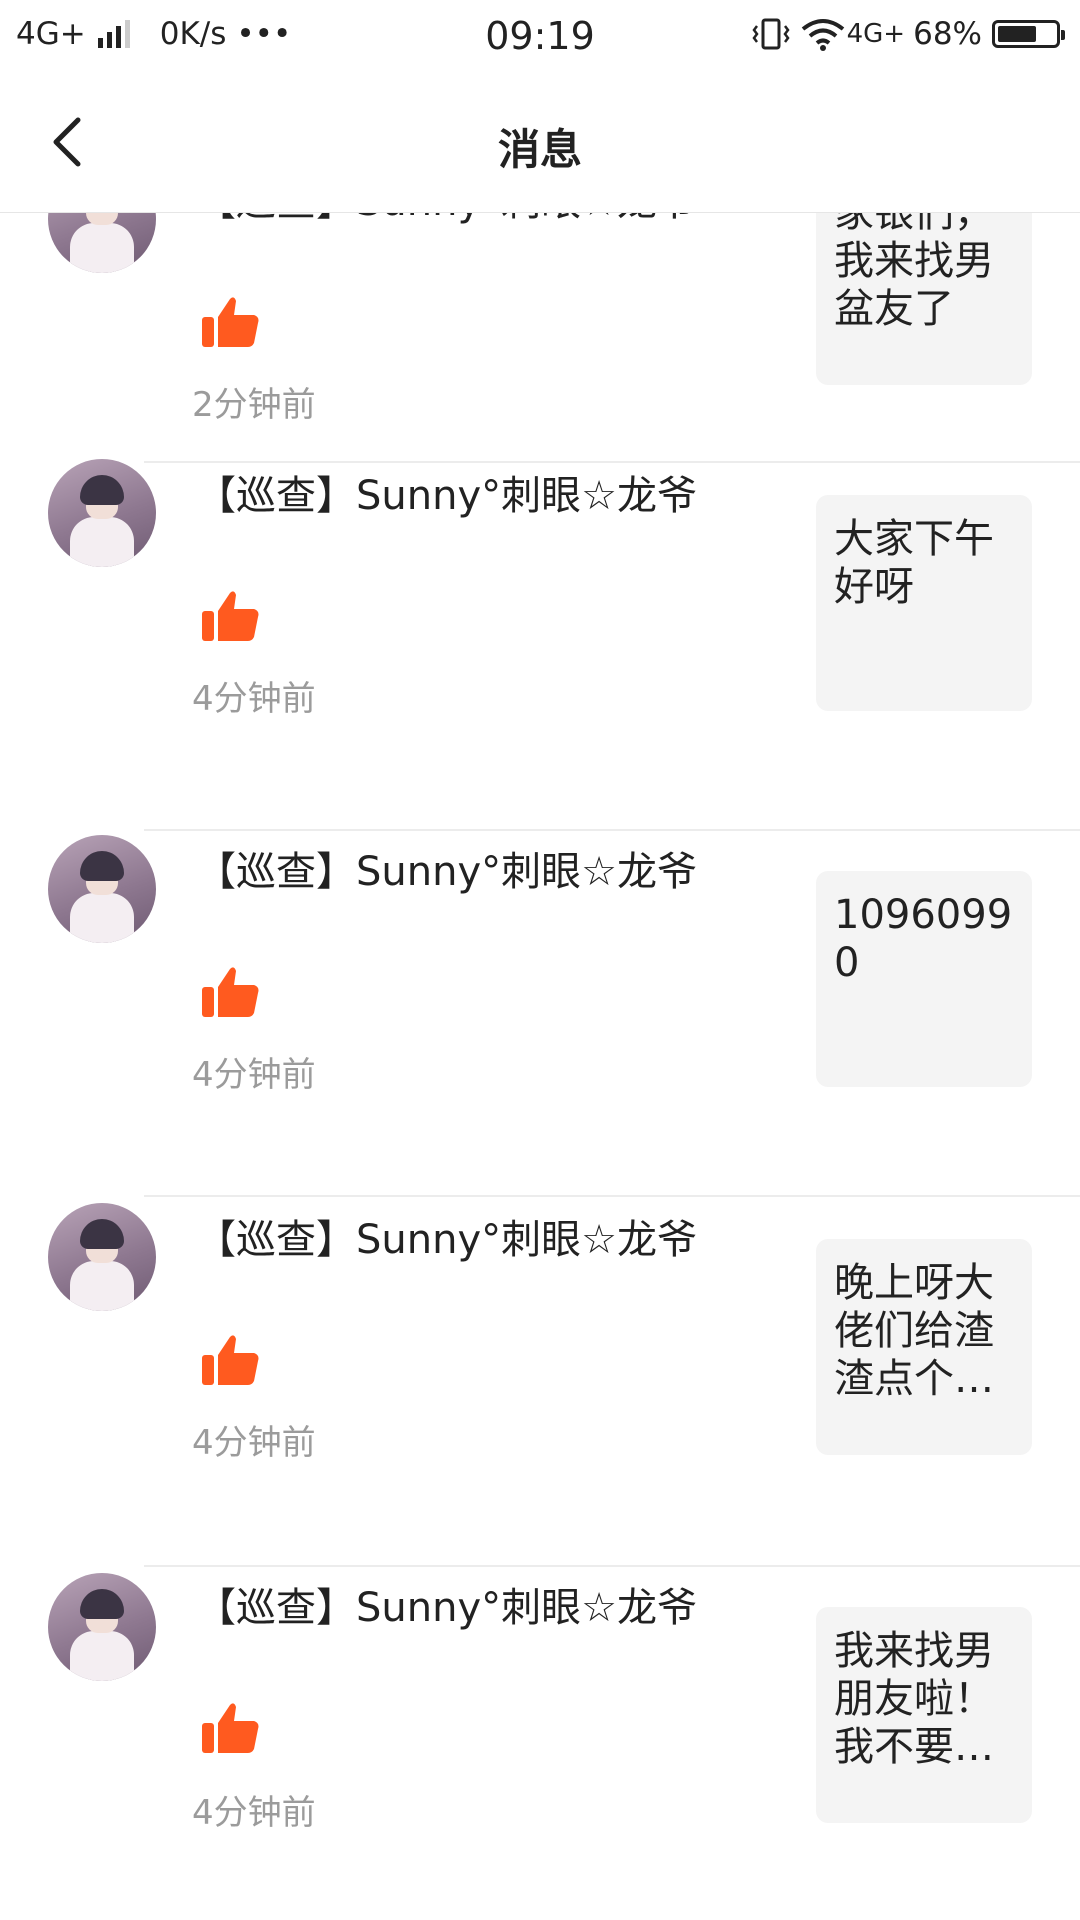 This screenshot has height=1920, width=1080. I want to click on battery-icon, so click(1028, 34).